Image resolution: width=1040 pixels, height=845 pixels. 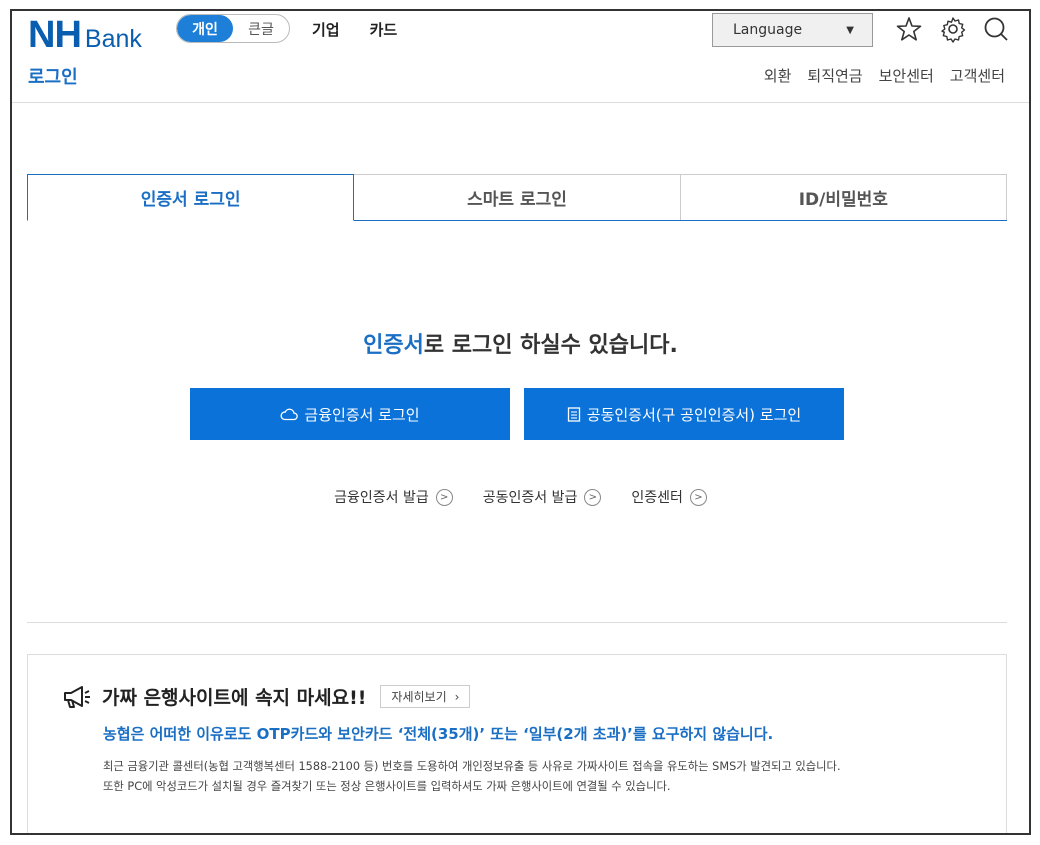 I want to click on warning-title: 가짜 은행사이트에 속지 마세요!!, so click(x=234, y=698).